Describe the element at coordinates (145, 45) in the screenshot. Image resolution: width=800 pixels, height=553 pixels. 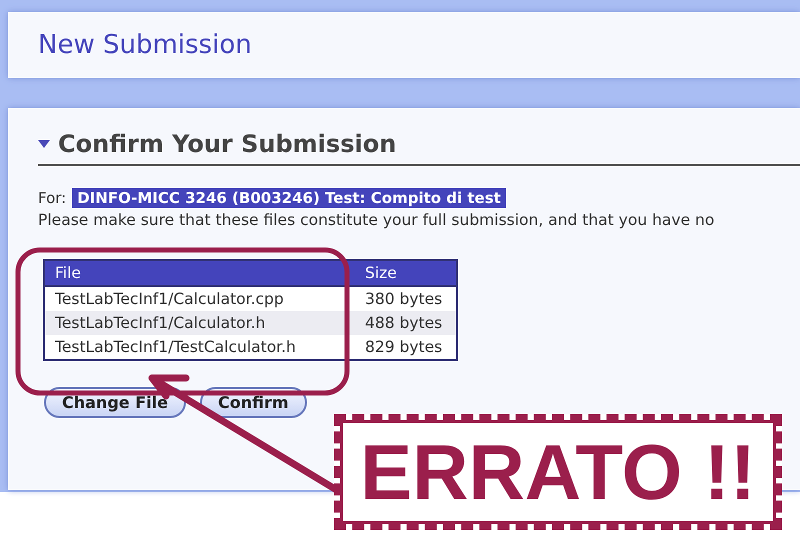
I see `page-title: New Submission` at that location.